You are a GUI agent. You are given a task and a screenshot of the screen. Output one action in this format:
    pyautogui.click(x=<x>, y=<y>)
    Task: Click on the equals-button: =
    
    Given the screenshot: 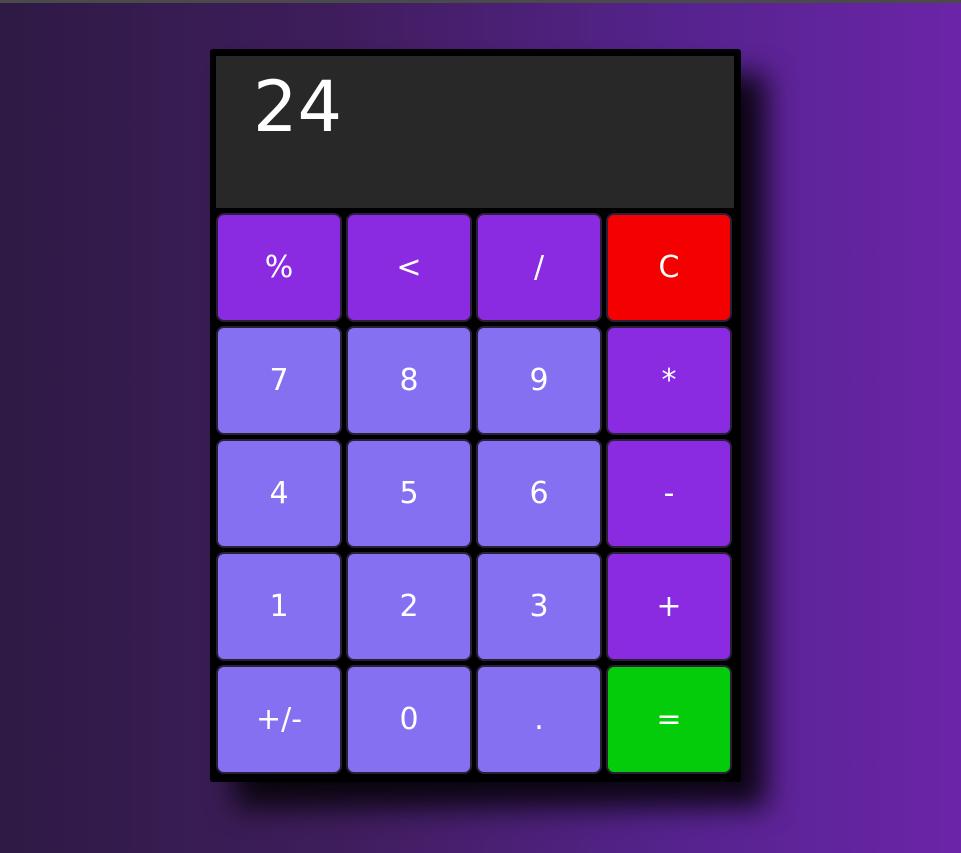 What is the action you would take?
    pyautogui.click(x=669, y=719)
    